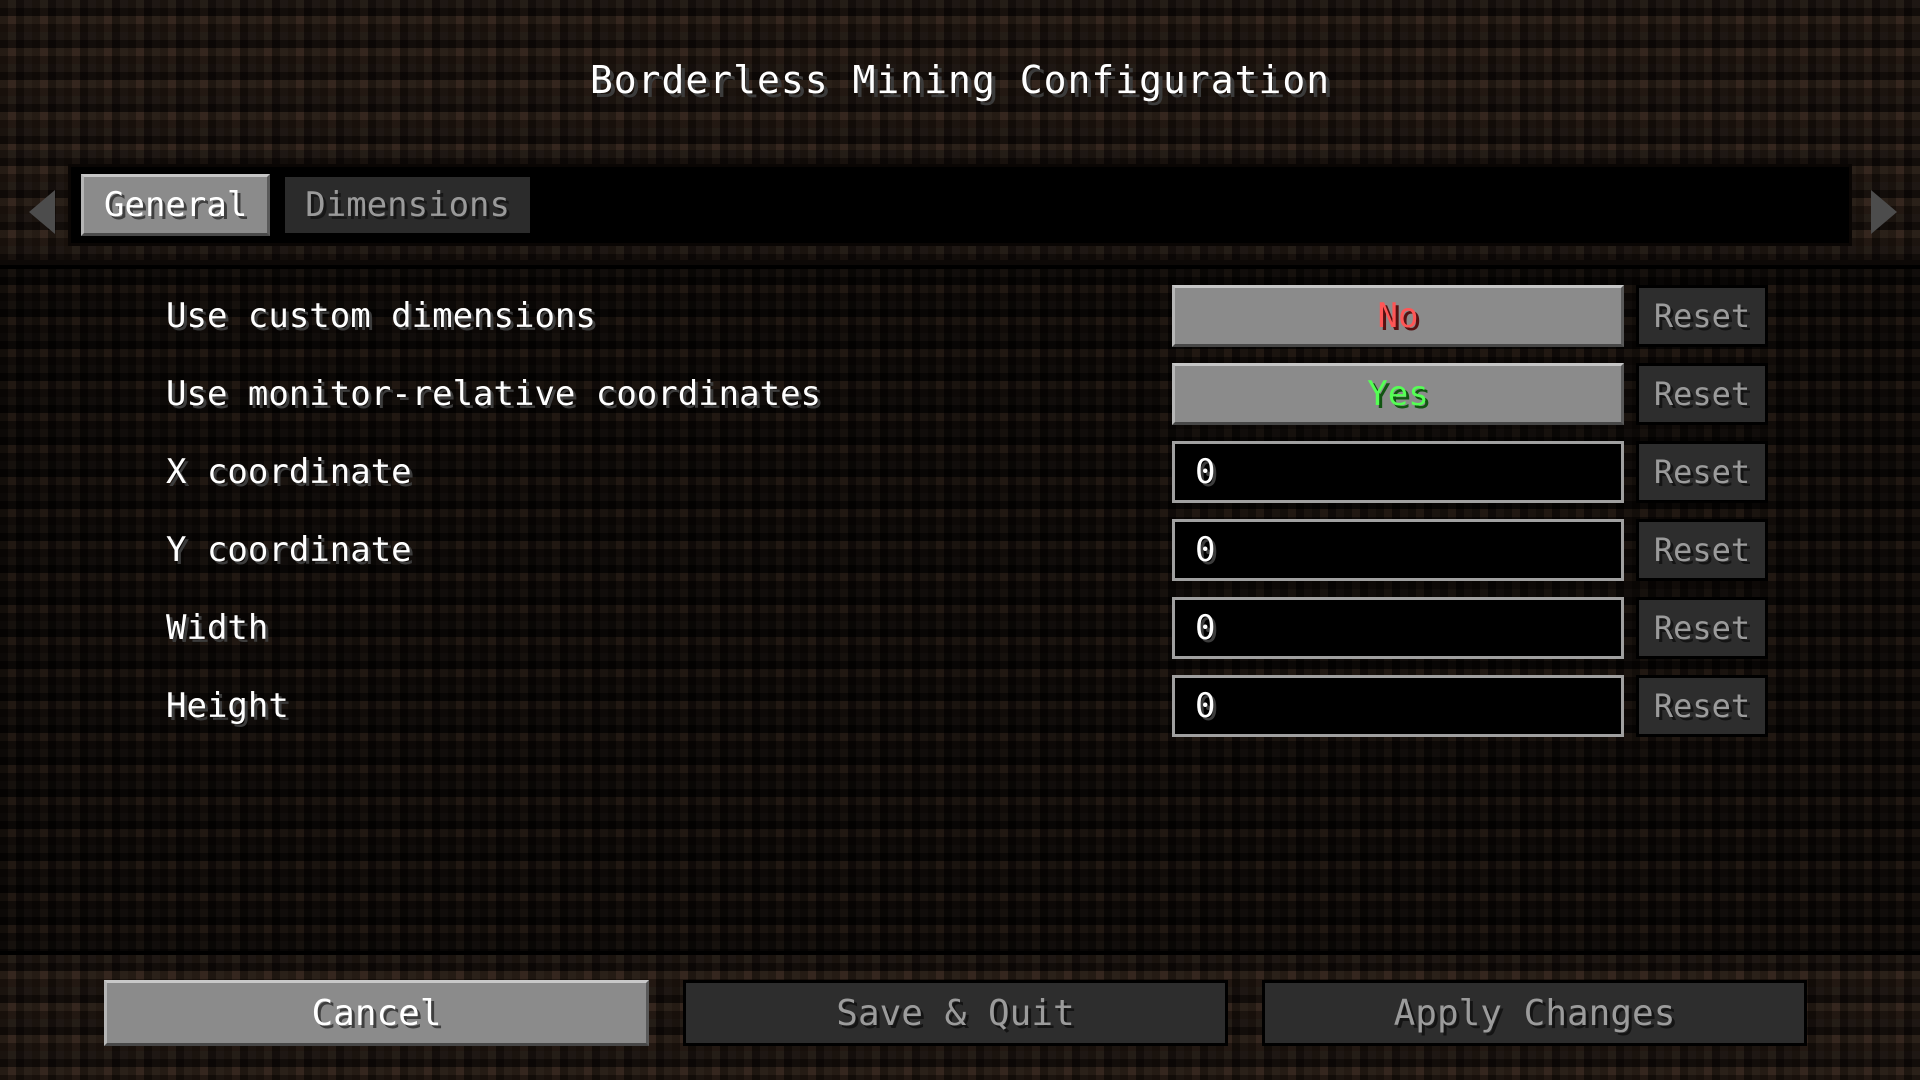  I want to click on footer-bar: Cancel Save & Quit Apply Changes, so click(960, 1017).